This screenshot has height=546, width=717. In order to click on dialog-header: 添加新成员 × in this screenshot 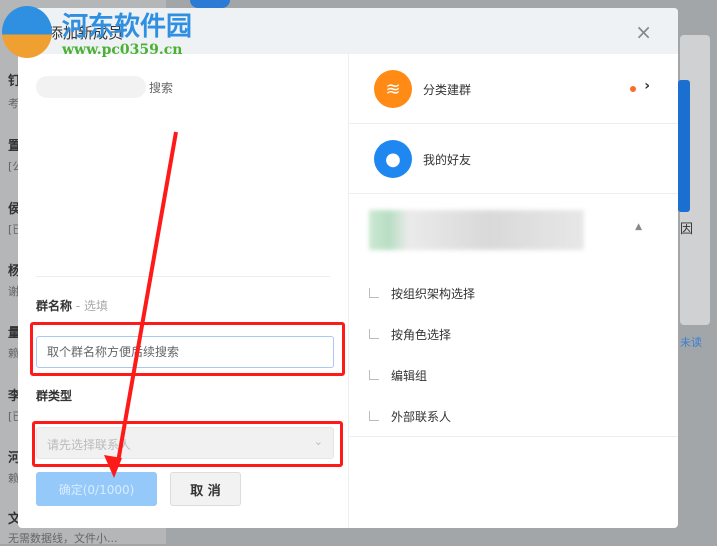, I will do `click(348, 31)`.